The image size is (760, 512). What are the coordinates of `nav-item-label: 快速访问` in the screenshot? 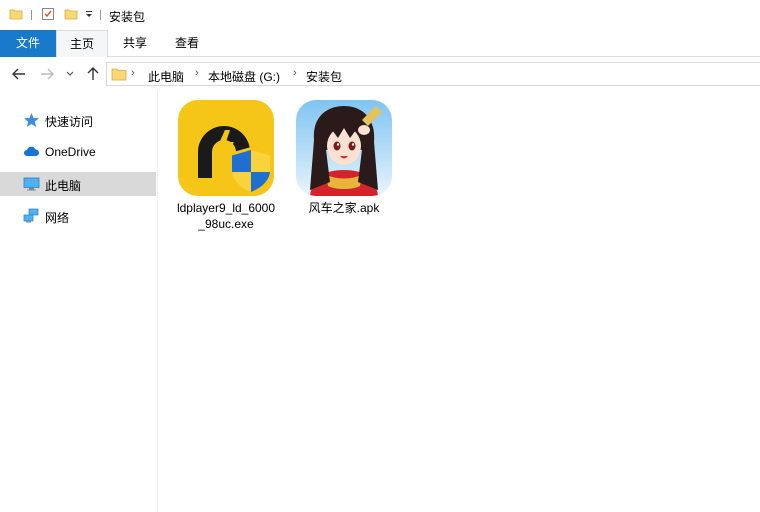 It's located at (69, 122).